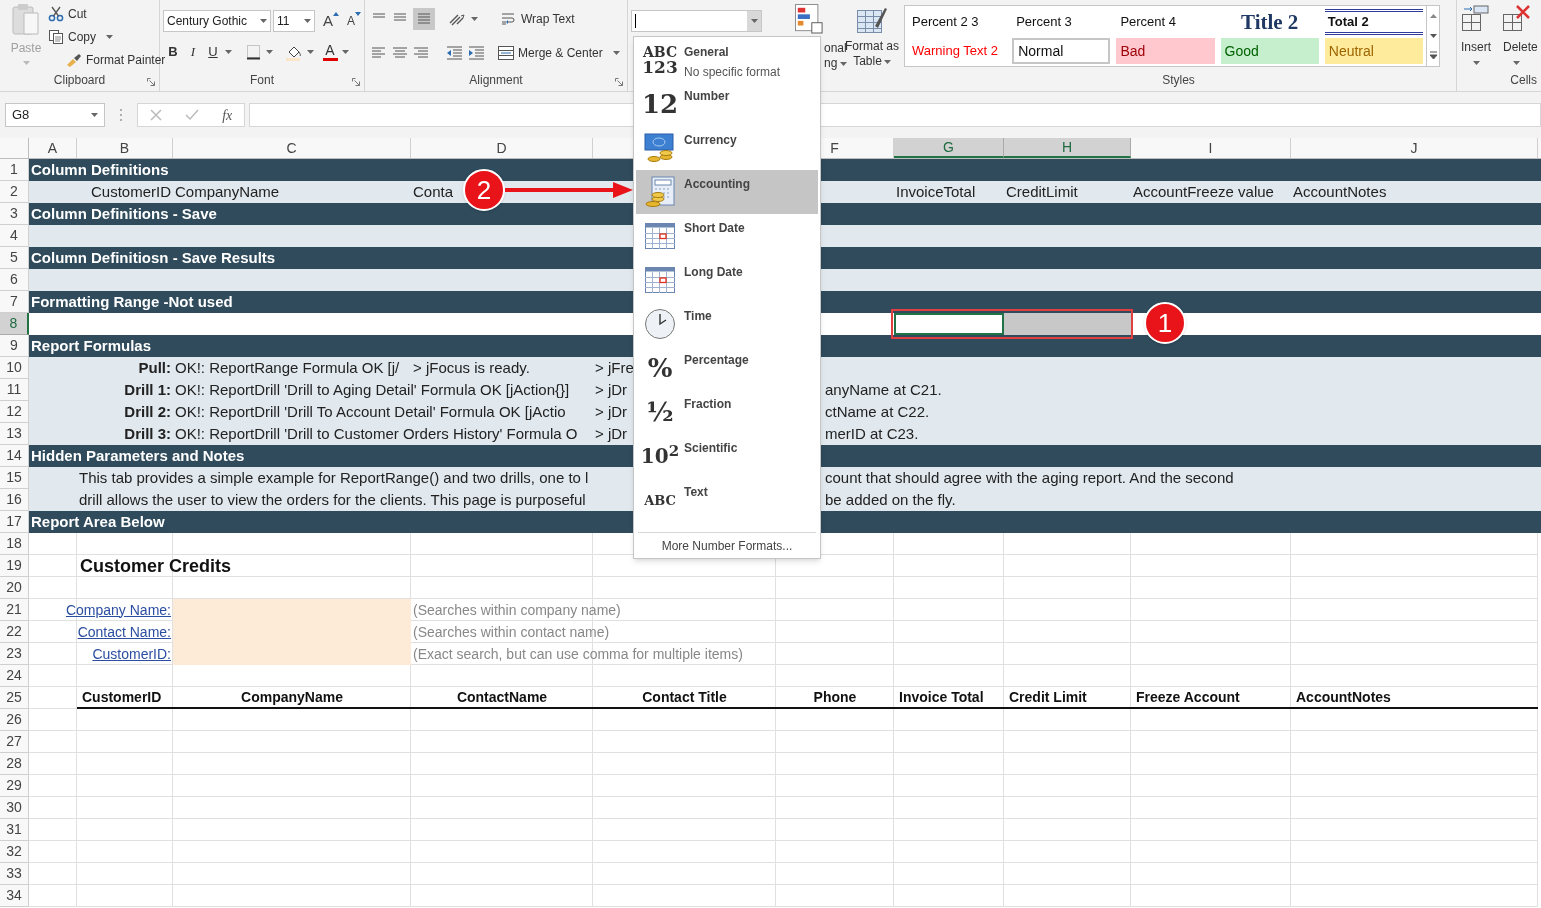 This screenshot has width=1541, height=908. What do you see at coordinates (457, 19) in the screenshot?
I see `orientation-icon` at bounding box center [457, 19].